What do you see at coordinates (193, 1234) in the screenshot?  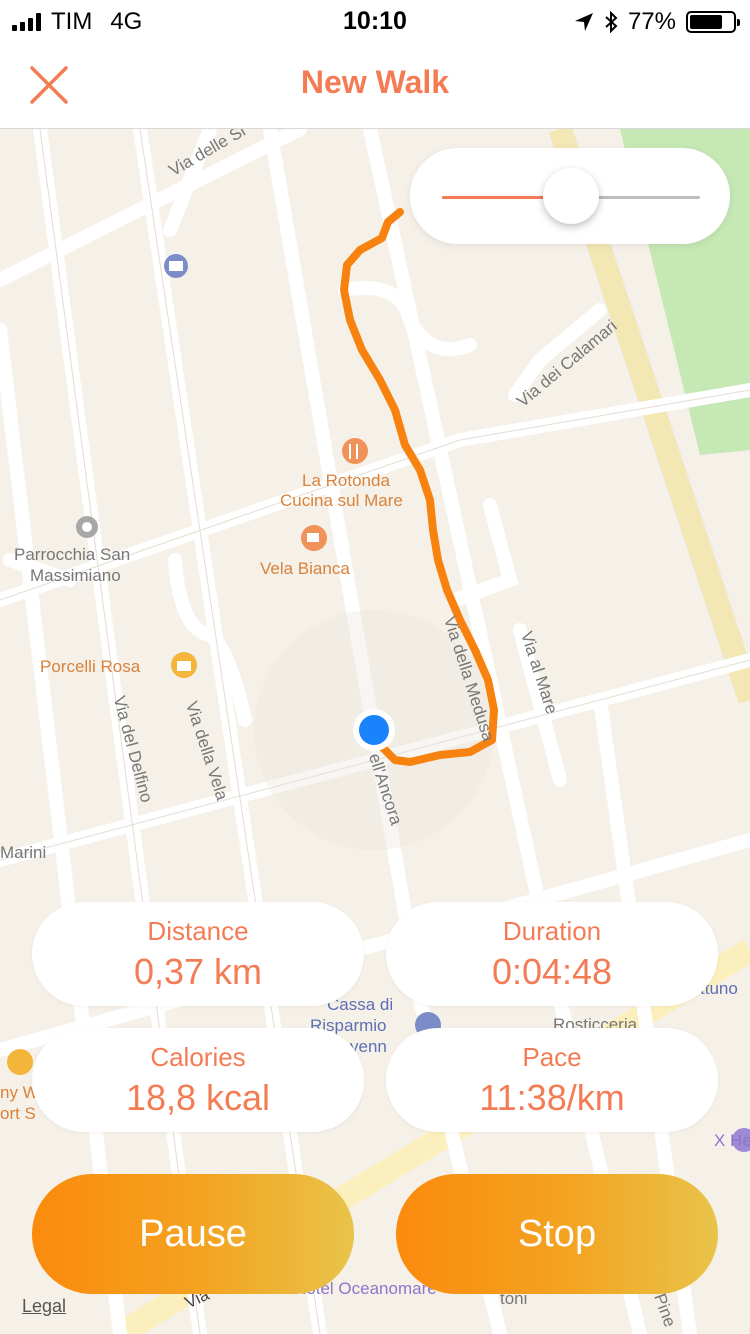 I see `pause-button: Pause` at bounding box center [193, 1234].